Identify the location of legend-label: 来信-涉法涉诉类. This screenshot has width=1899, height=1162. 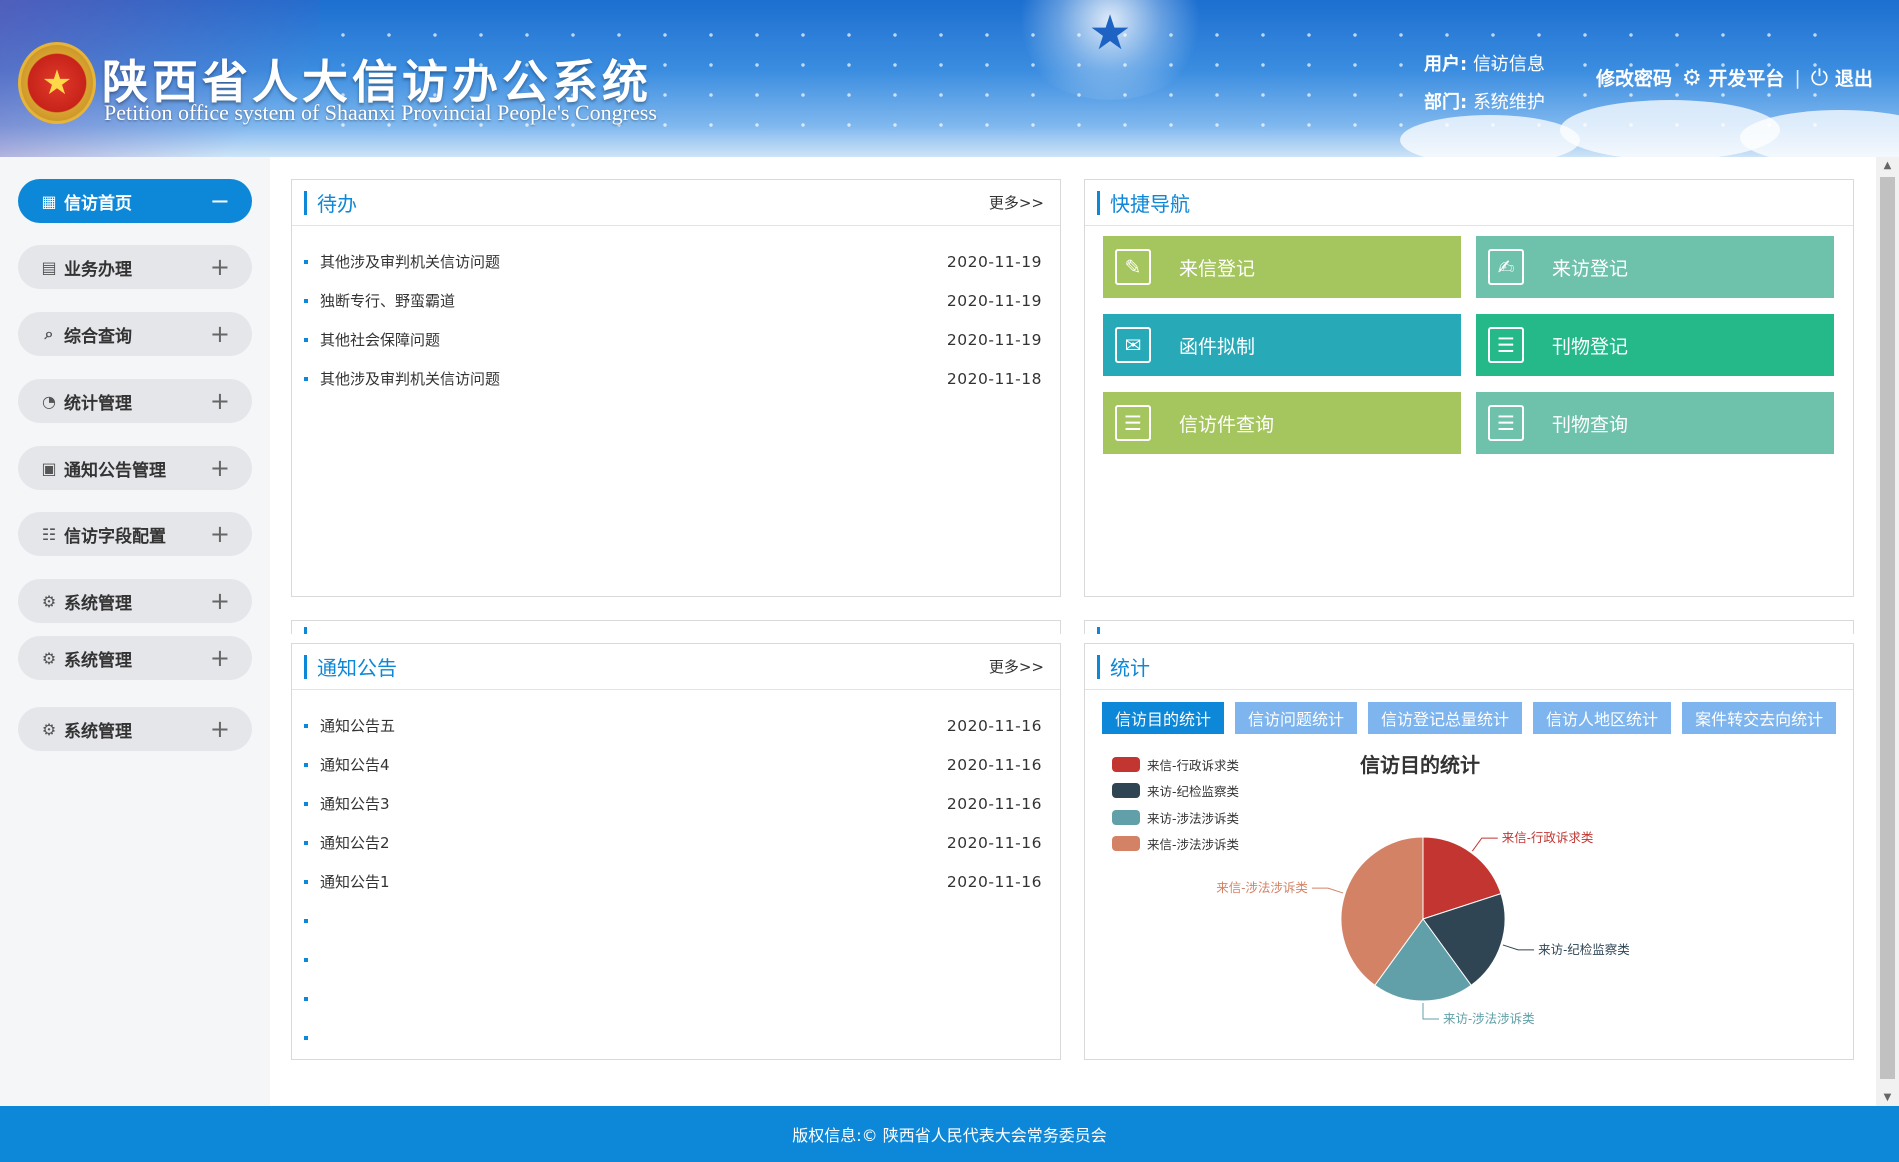
(1193, 845).